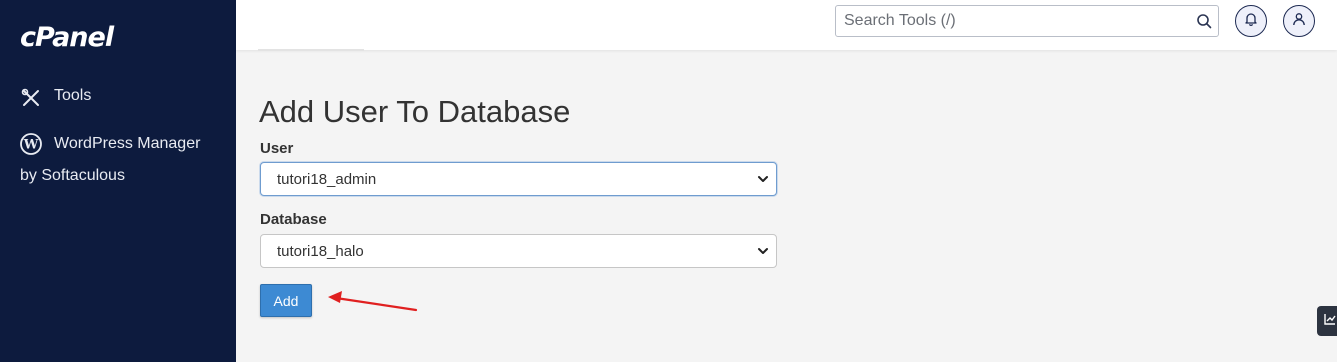 The height and width of the screenshot is (362, 1337). I want to click on user-icon, so click(1299, 21).